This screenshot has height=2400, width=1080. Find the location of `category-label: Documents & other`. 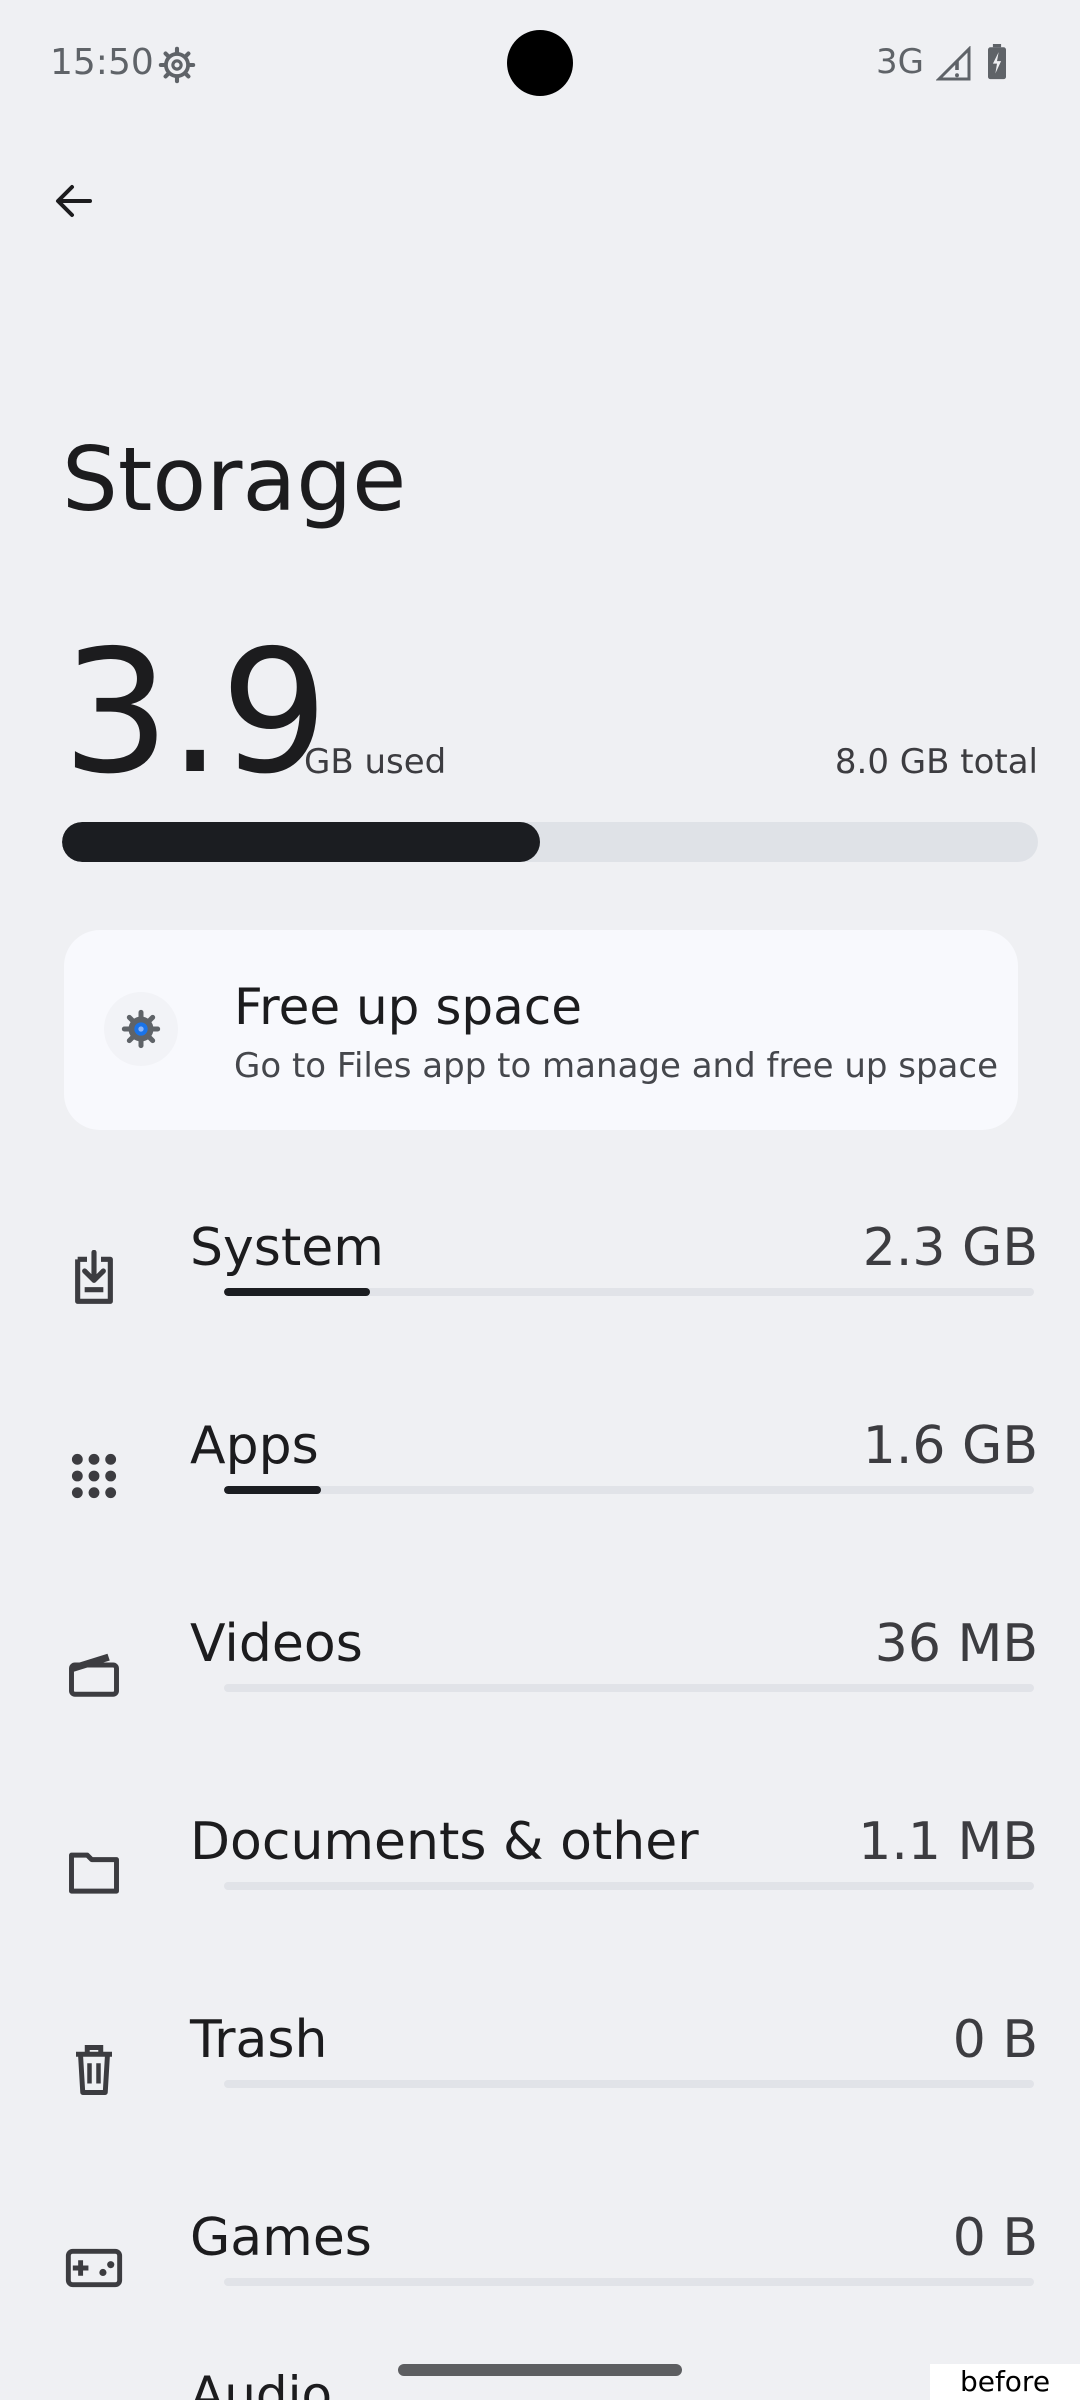

category-label: Documents & other is located at coordinates (444, 1842).